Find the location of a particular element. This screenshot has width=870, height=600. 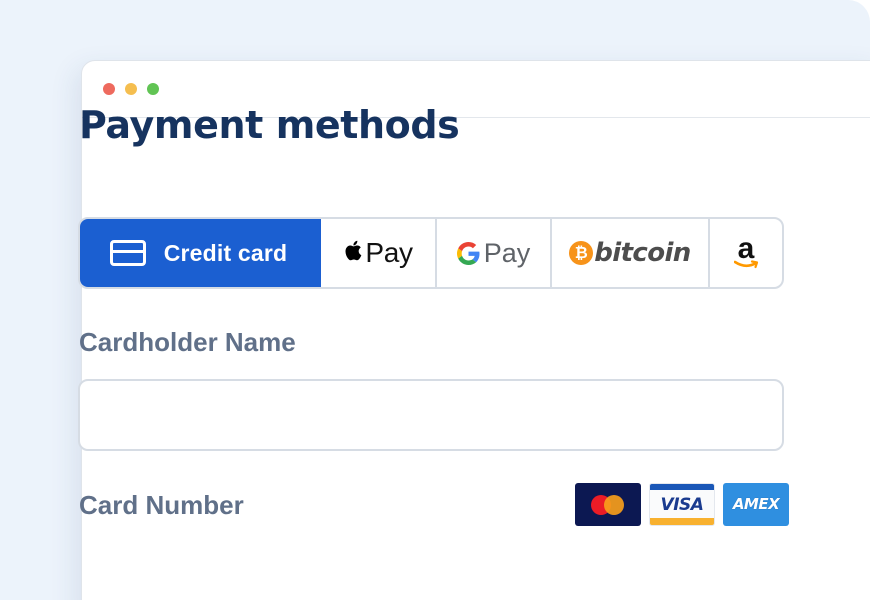

visa-label: VISA is located at coordinates (682, 505).